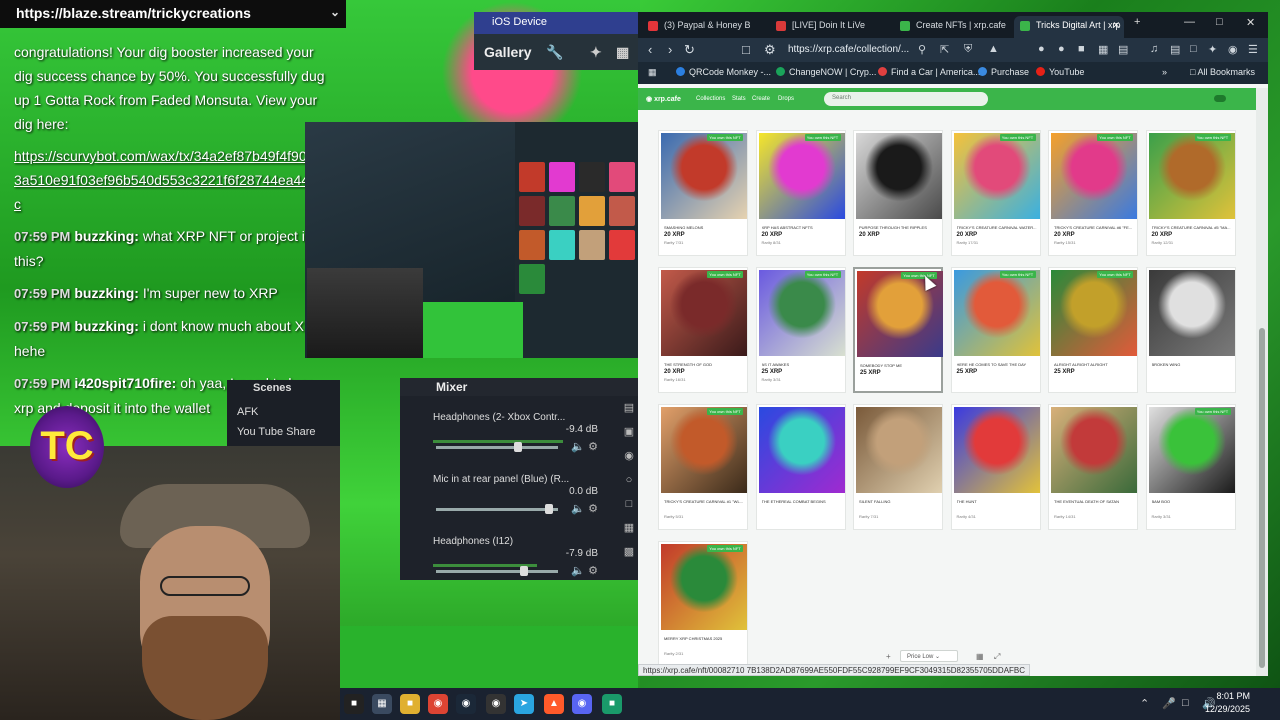 The image size is (1280, 720). I want to click on browser-tab: [LIVE] Doin It LiVe, so click(832, 27).